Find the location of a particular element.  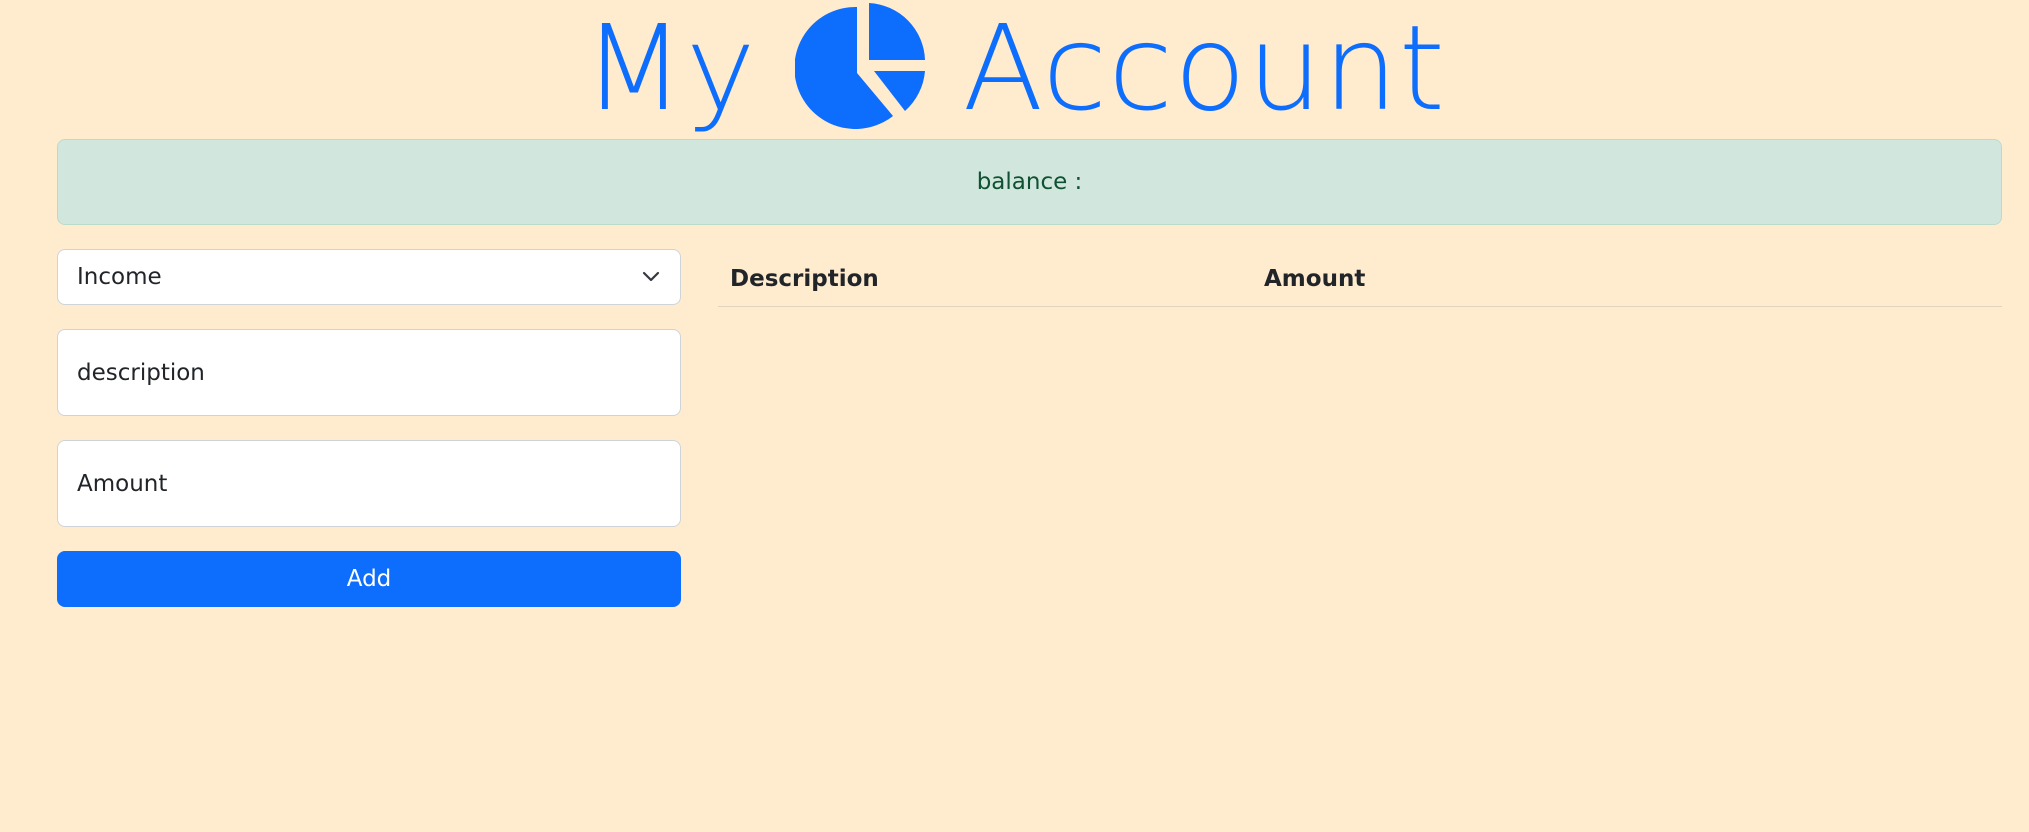

balance-banner: balance : is located at coordinates (1029, 182).